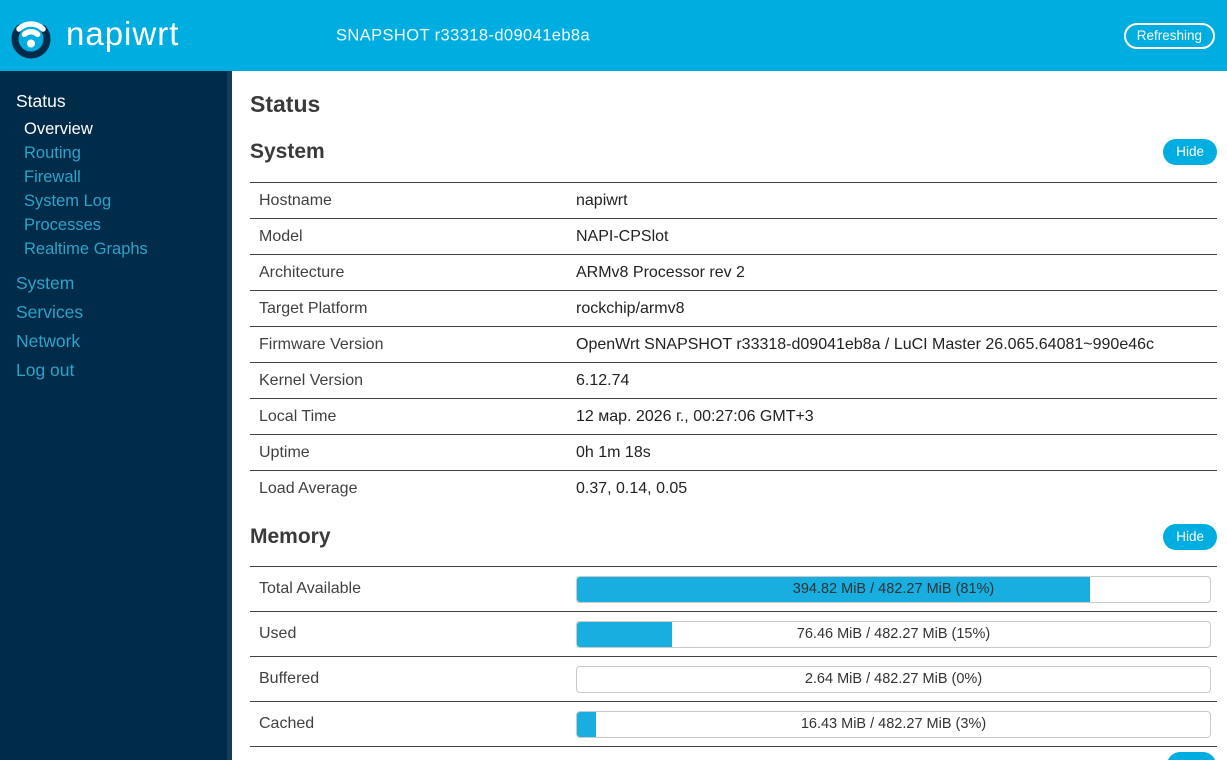 Image resolution: width=1227 pixels, height=760 pixels. I want to click on row-value: rockchip/armv8, so click(630, 308).